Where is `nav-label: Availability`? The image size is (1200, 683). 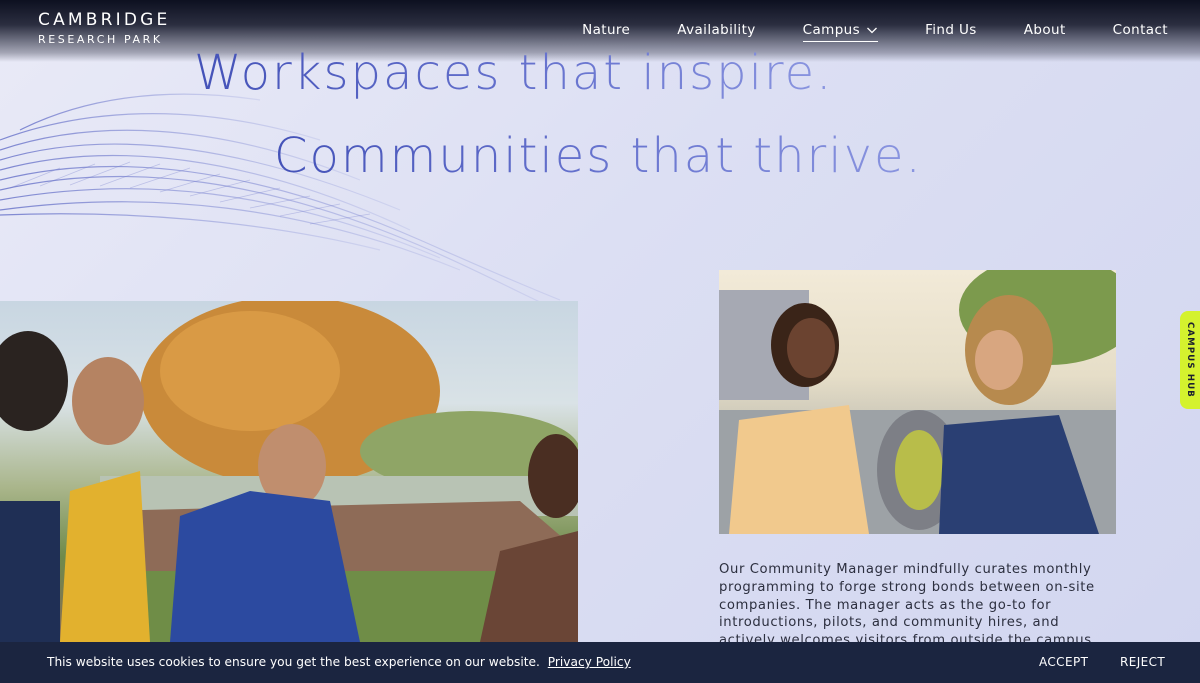
nav-label: Availability is located at coordinates (716, 30).